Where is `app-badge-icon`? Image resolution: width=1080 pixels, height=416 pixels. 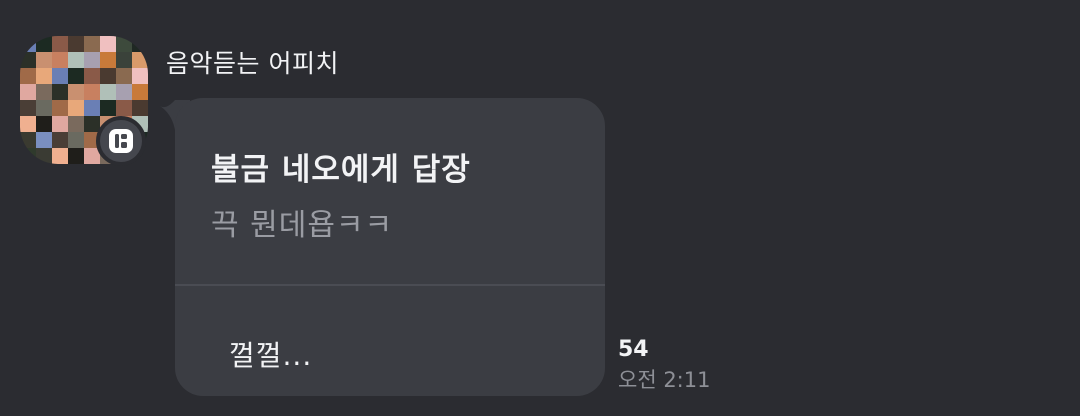
app-badge-icon is located at coordinates (121, 141).